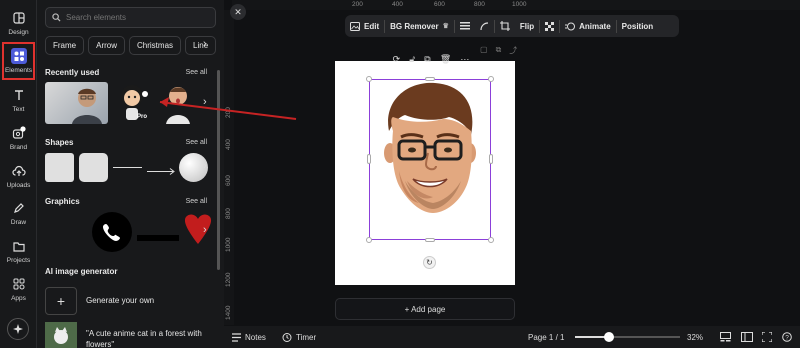 The image size is (800, 348). Describe the element at coordinates (18, 176) in the screenshot. I see `rail-item-uploads: Uploads` at that location.